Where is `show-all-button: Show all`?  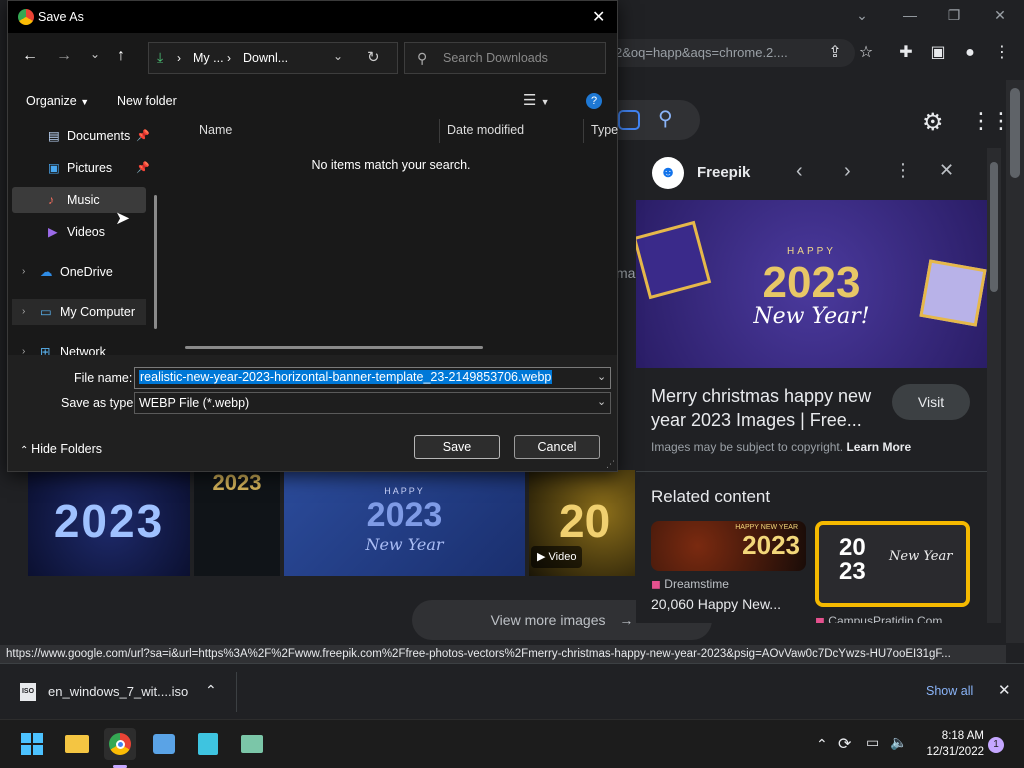 show-all-button: Show all is located at coordinates (949, 691).